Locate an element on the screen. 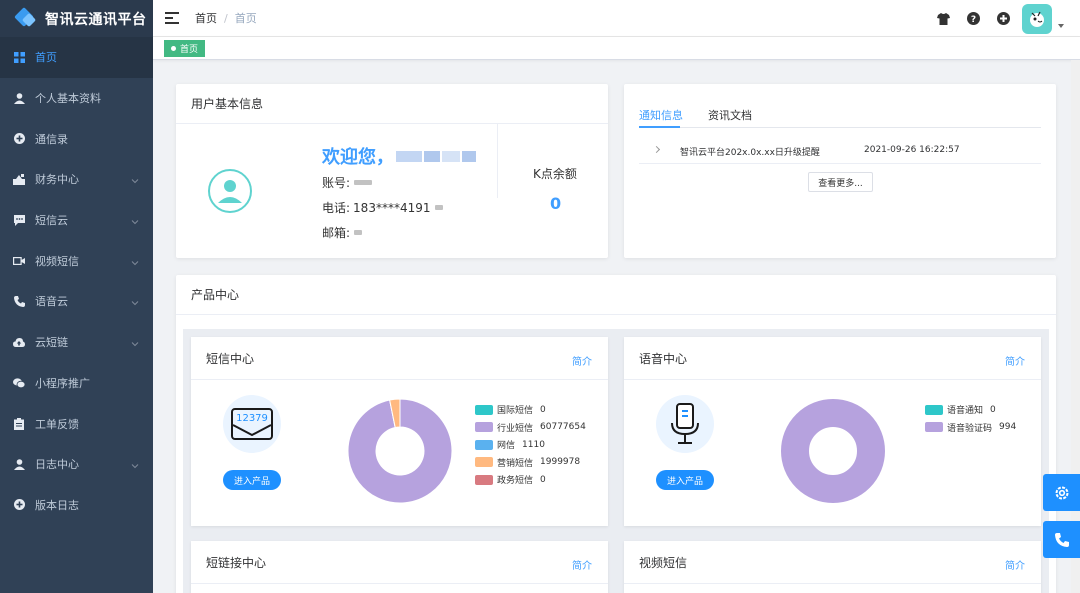 The height and width of the screenshot is (593, 1080). redacted-account is located at coordinates (363, 182).